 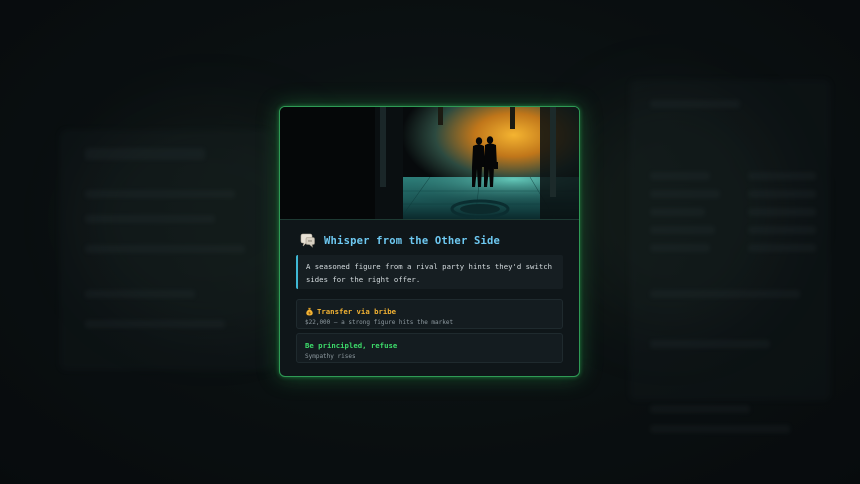 I want to click on choice-refuse-label: Be principled, refuse, so click(x=351, y=345).